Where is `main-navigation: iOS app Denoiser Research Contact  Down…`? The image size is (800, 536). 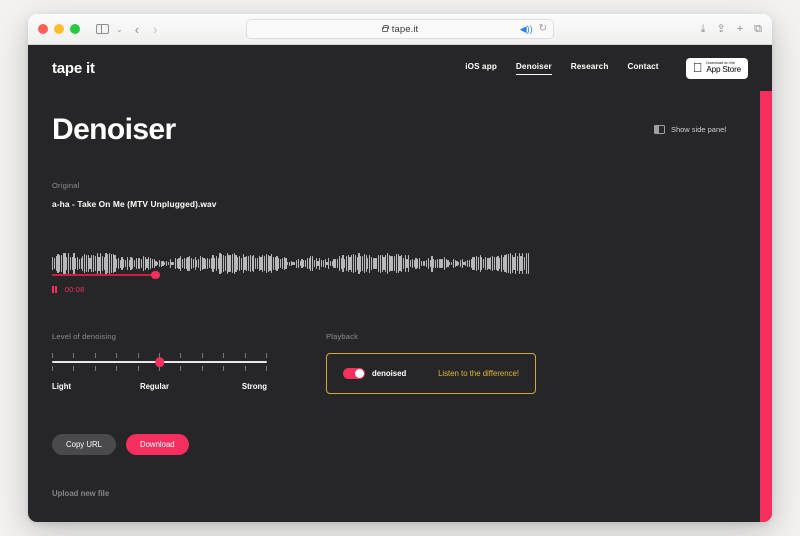
main-navigation: iOS app Denoiser Research Contact  Down… is located at coordinates (606, 68).